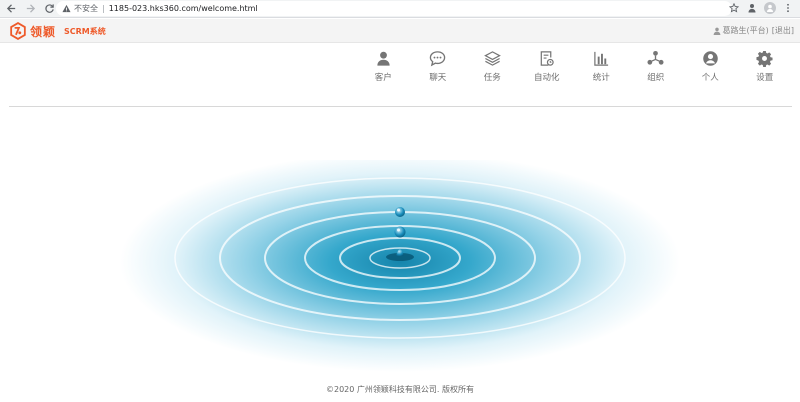 The width and height of the screenshot is (800, 402). What do you see at coordinates (601, 78) in the screenshot?
I see `nav-label: 统计` at bounding box center [601, 78].